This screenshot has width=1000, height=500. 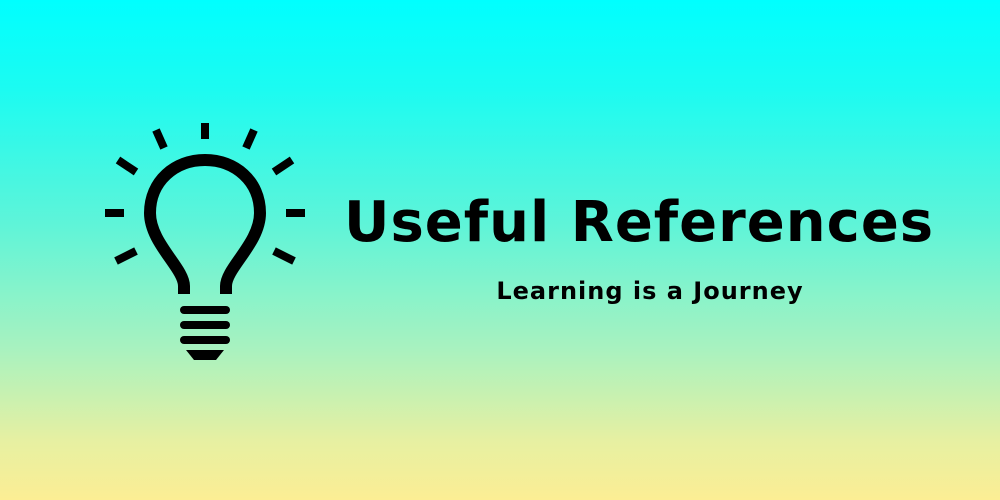 I want to click on ray-mid-right, so click(x=283, y=166).